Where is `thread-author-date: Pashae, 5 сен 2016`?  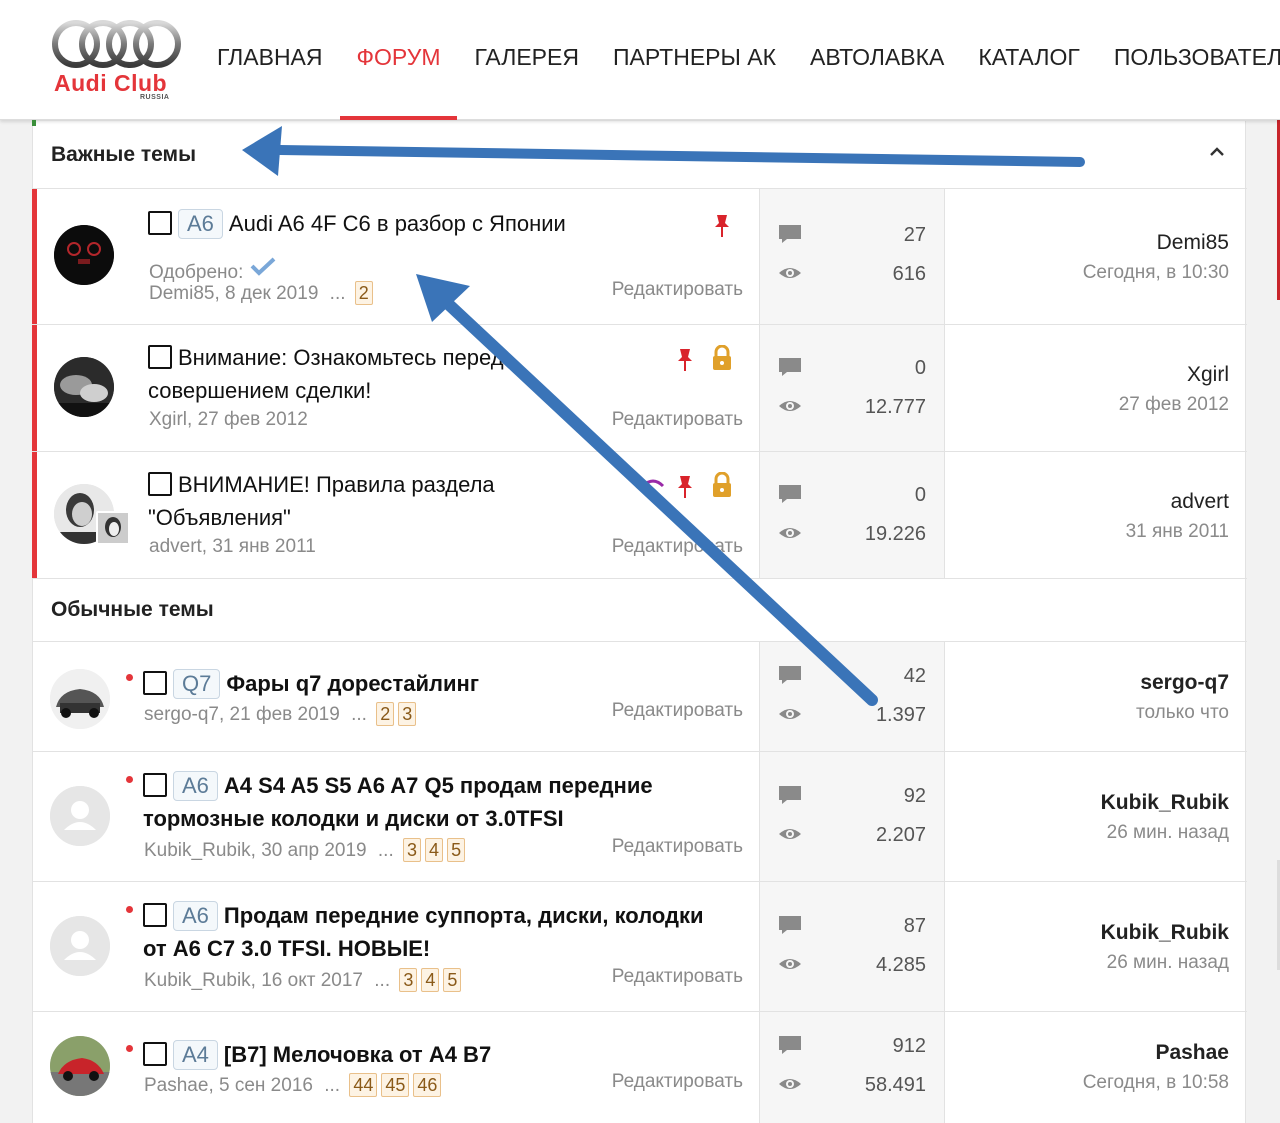 thread-author-date: Pashae, 5 сен 2016 is located at coordinates (228, 1085).